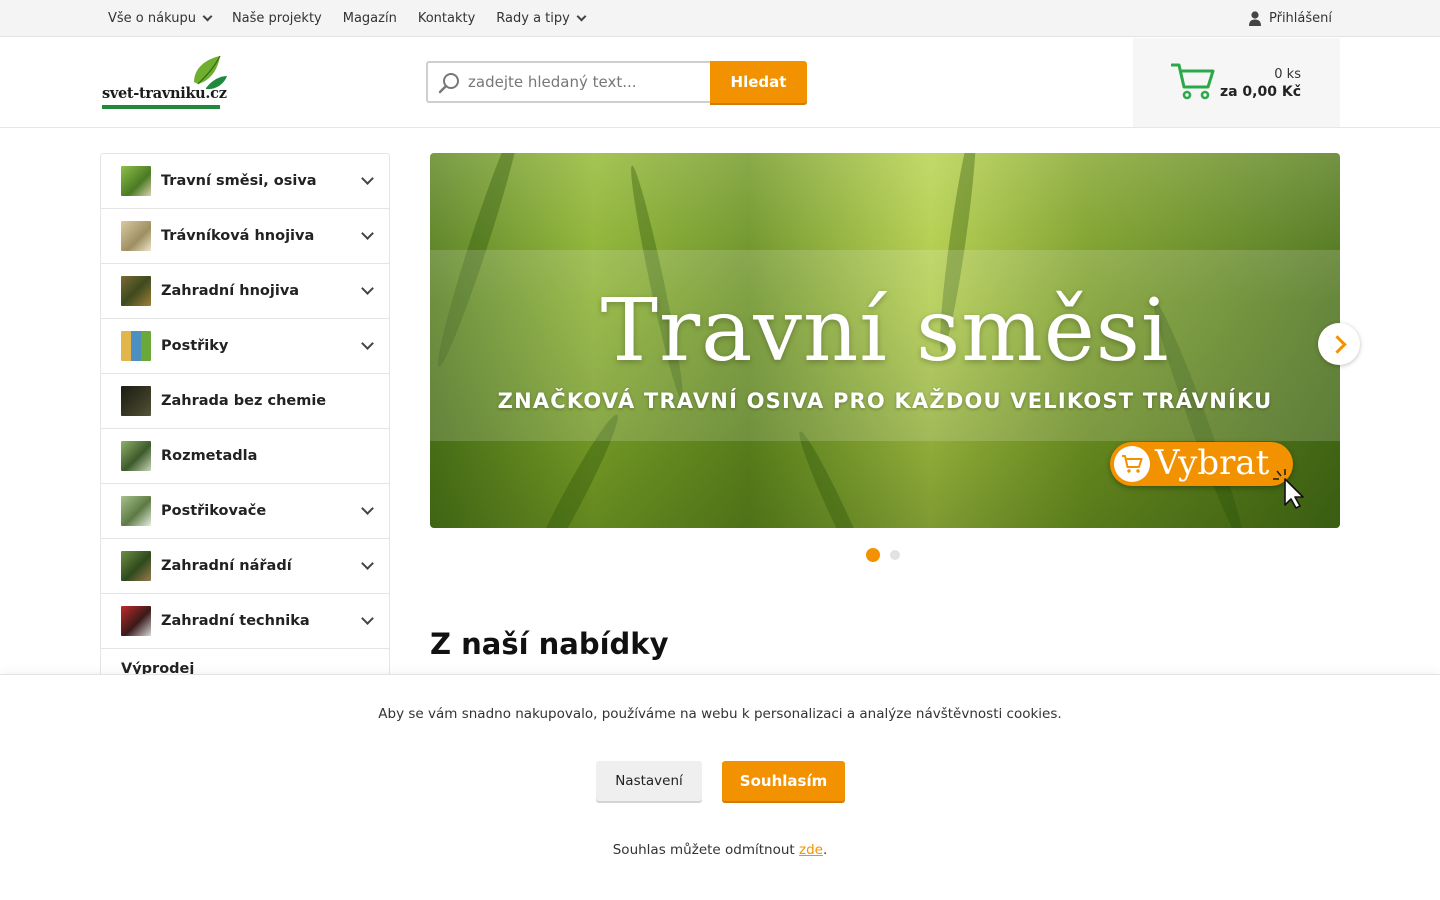 The width and height of the screenshot is (1440, 900). Describe the element at coordinates (161, 107) in the screenshot. I see `logo-underline` at that location.